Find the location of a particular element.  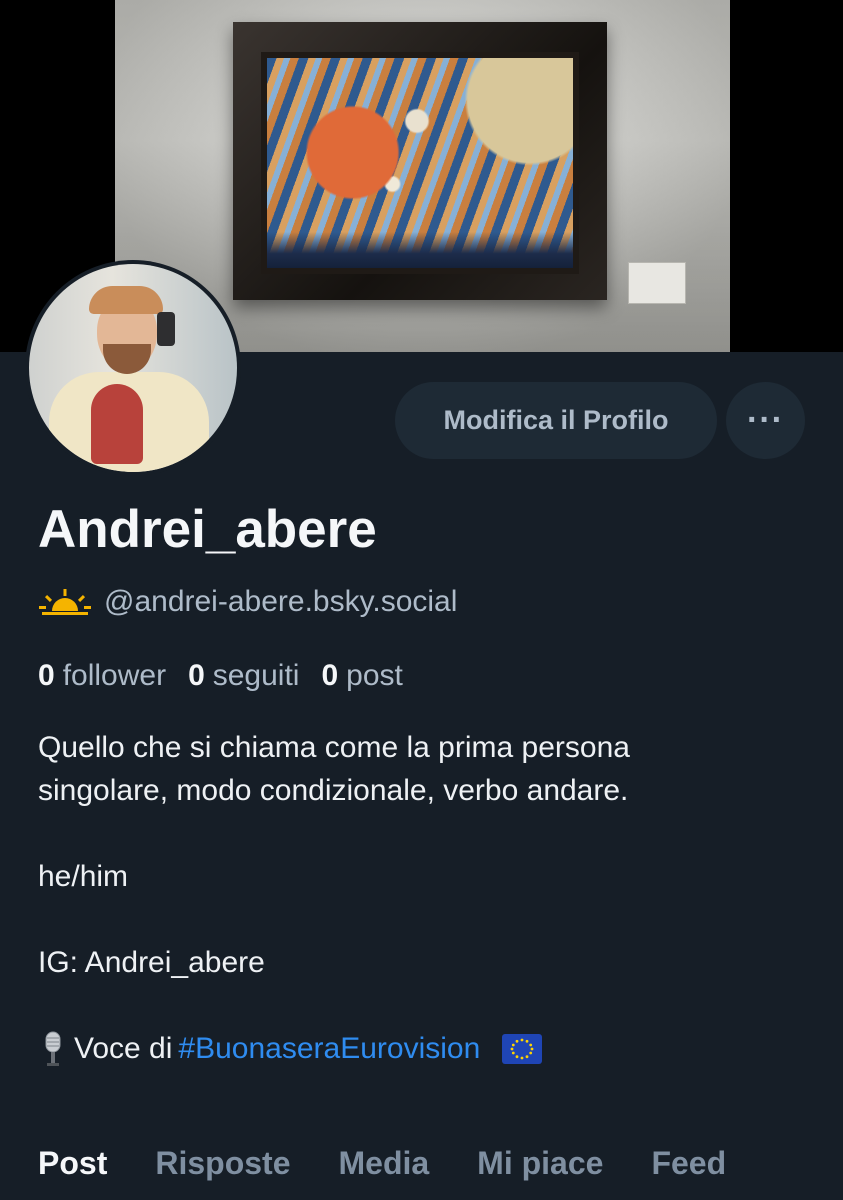

stat-posts: 0 post is located at coordinates (361, 676).